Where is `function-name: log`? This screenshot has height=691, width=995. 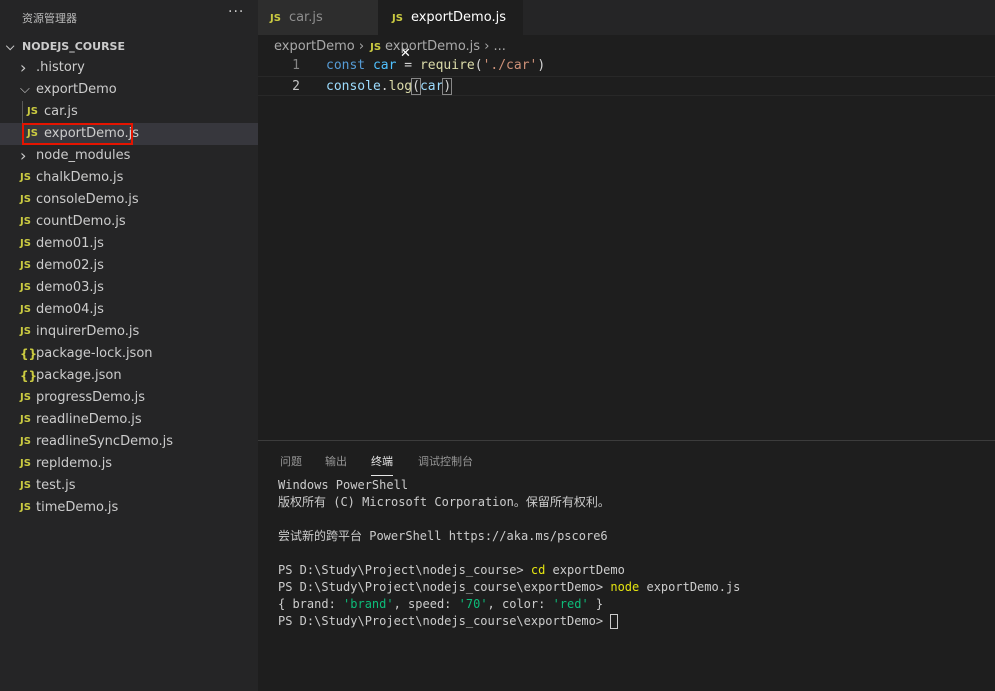
function-name: log is located at coordinates (400, 86).